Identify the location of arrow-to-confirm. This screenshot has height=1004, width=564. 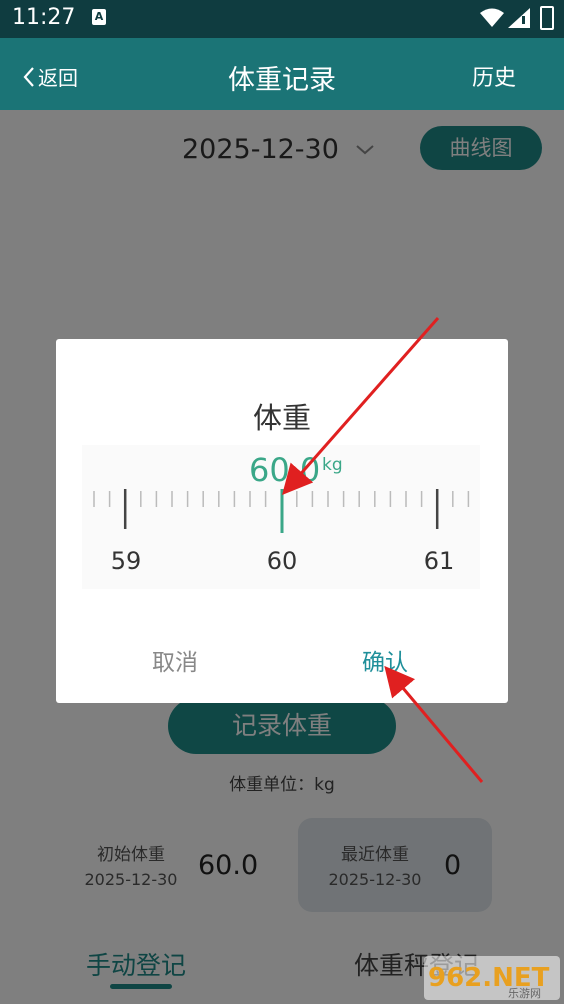
(434, 724).